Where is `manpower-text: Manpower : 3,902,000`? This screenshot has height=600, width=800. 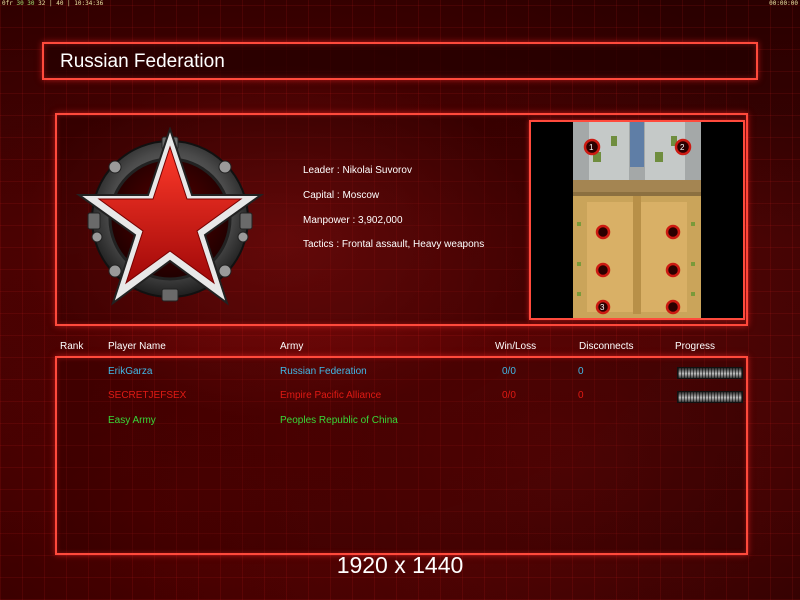 manpower-text: Manpower : 3,902,000 is located at coordinates (353, 220).